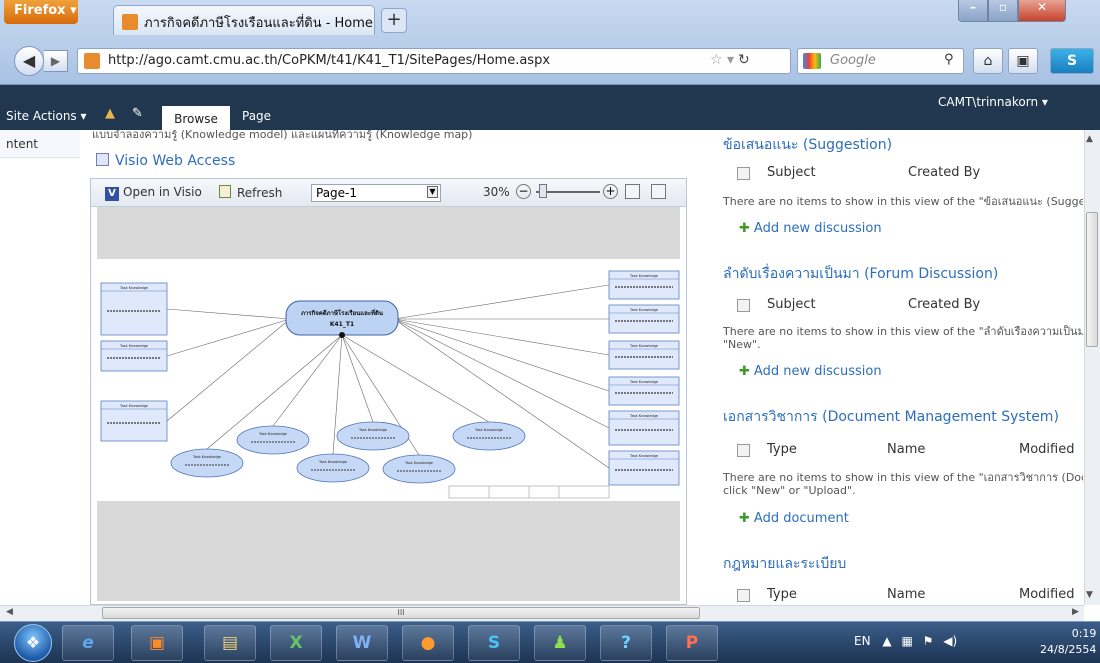  I want to click on minimize-button: –, so click(973, 11).